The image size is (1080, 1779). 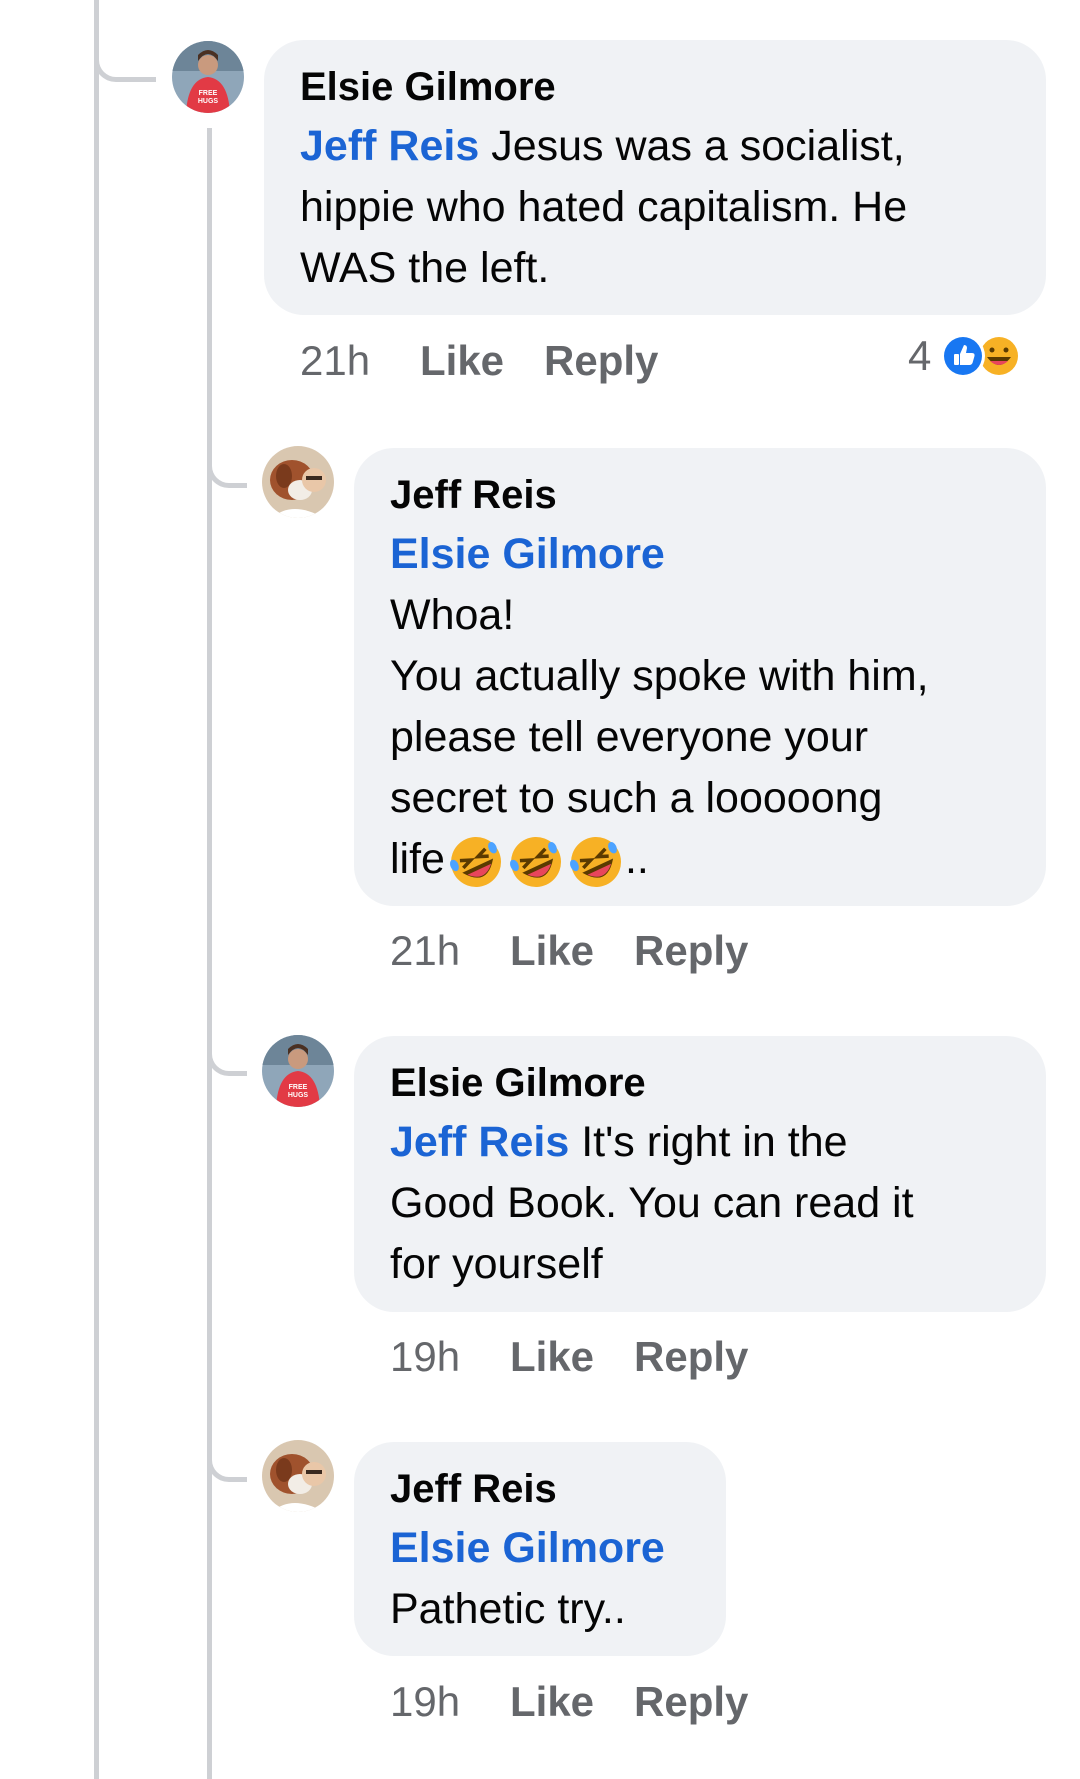 I want to click on reaction-summary: 4, so click(x=972, y=356).